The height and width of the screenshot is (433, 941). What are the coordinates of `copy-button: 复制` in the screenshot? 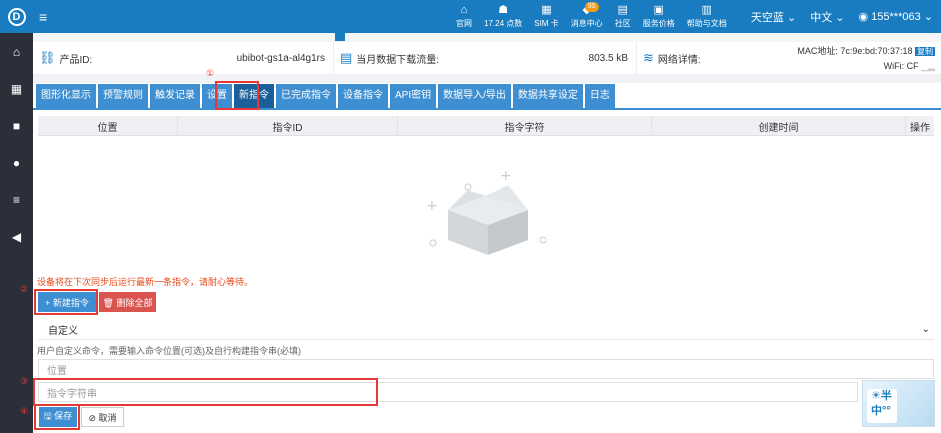 It's located at (925, 51).